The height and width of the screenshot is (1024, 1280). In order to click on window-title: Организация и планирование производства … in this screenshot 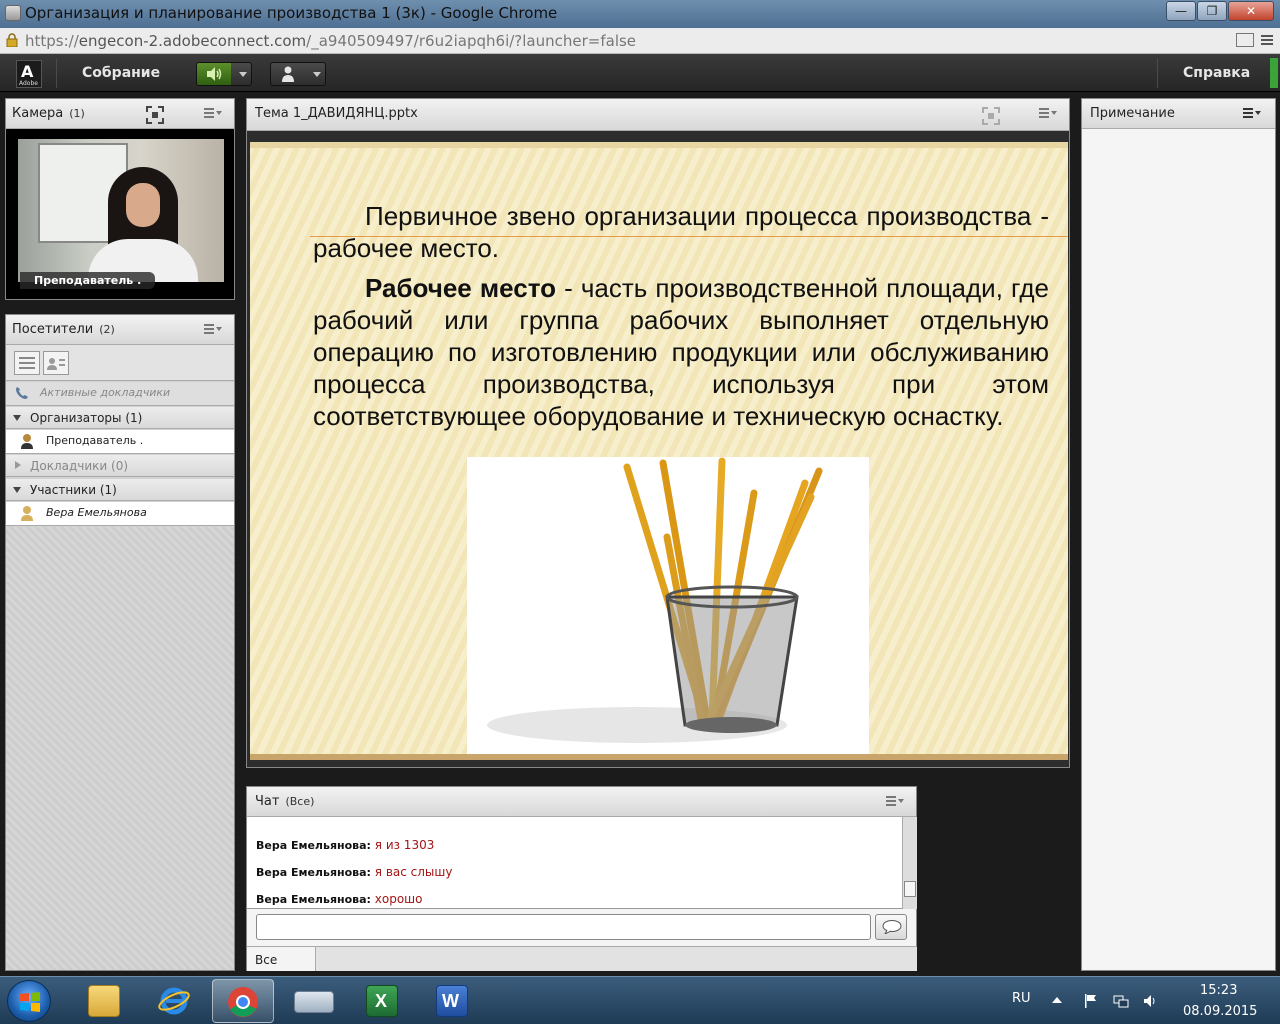, I will do `click(291, 13)`.